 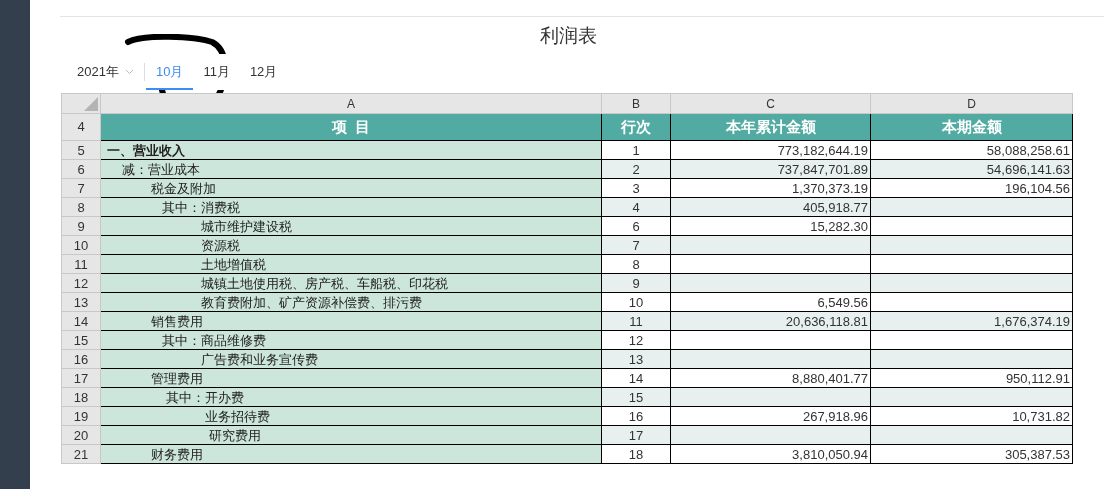 What do you see at coordinates (81, 127) in the screenshot?
I see `row-header: 4` at bounding box center [81, 127].